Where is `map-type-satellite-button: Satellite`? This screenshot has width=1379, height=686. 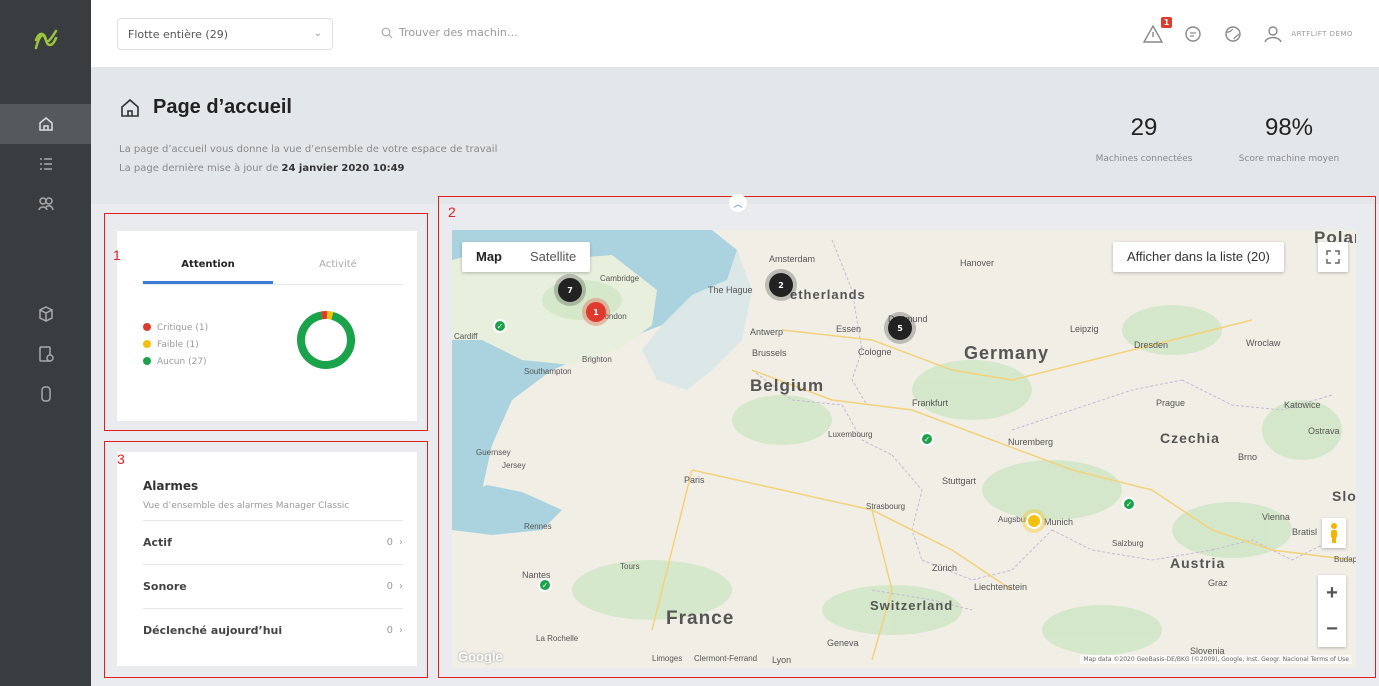
map-type-satellite-button: Satellite is located at coordinates (553, 257).